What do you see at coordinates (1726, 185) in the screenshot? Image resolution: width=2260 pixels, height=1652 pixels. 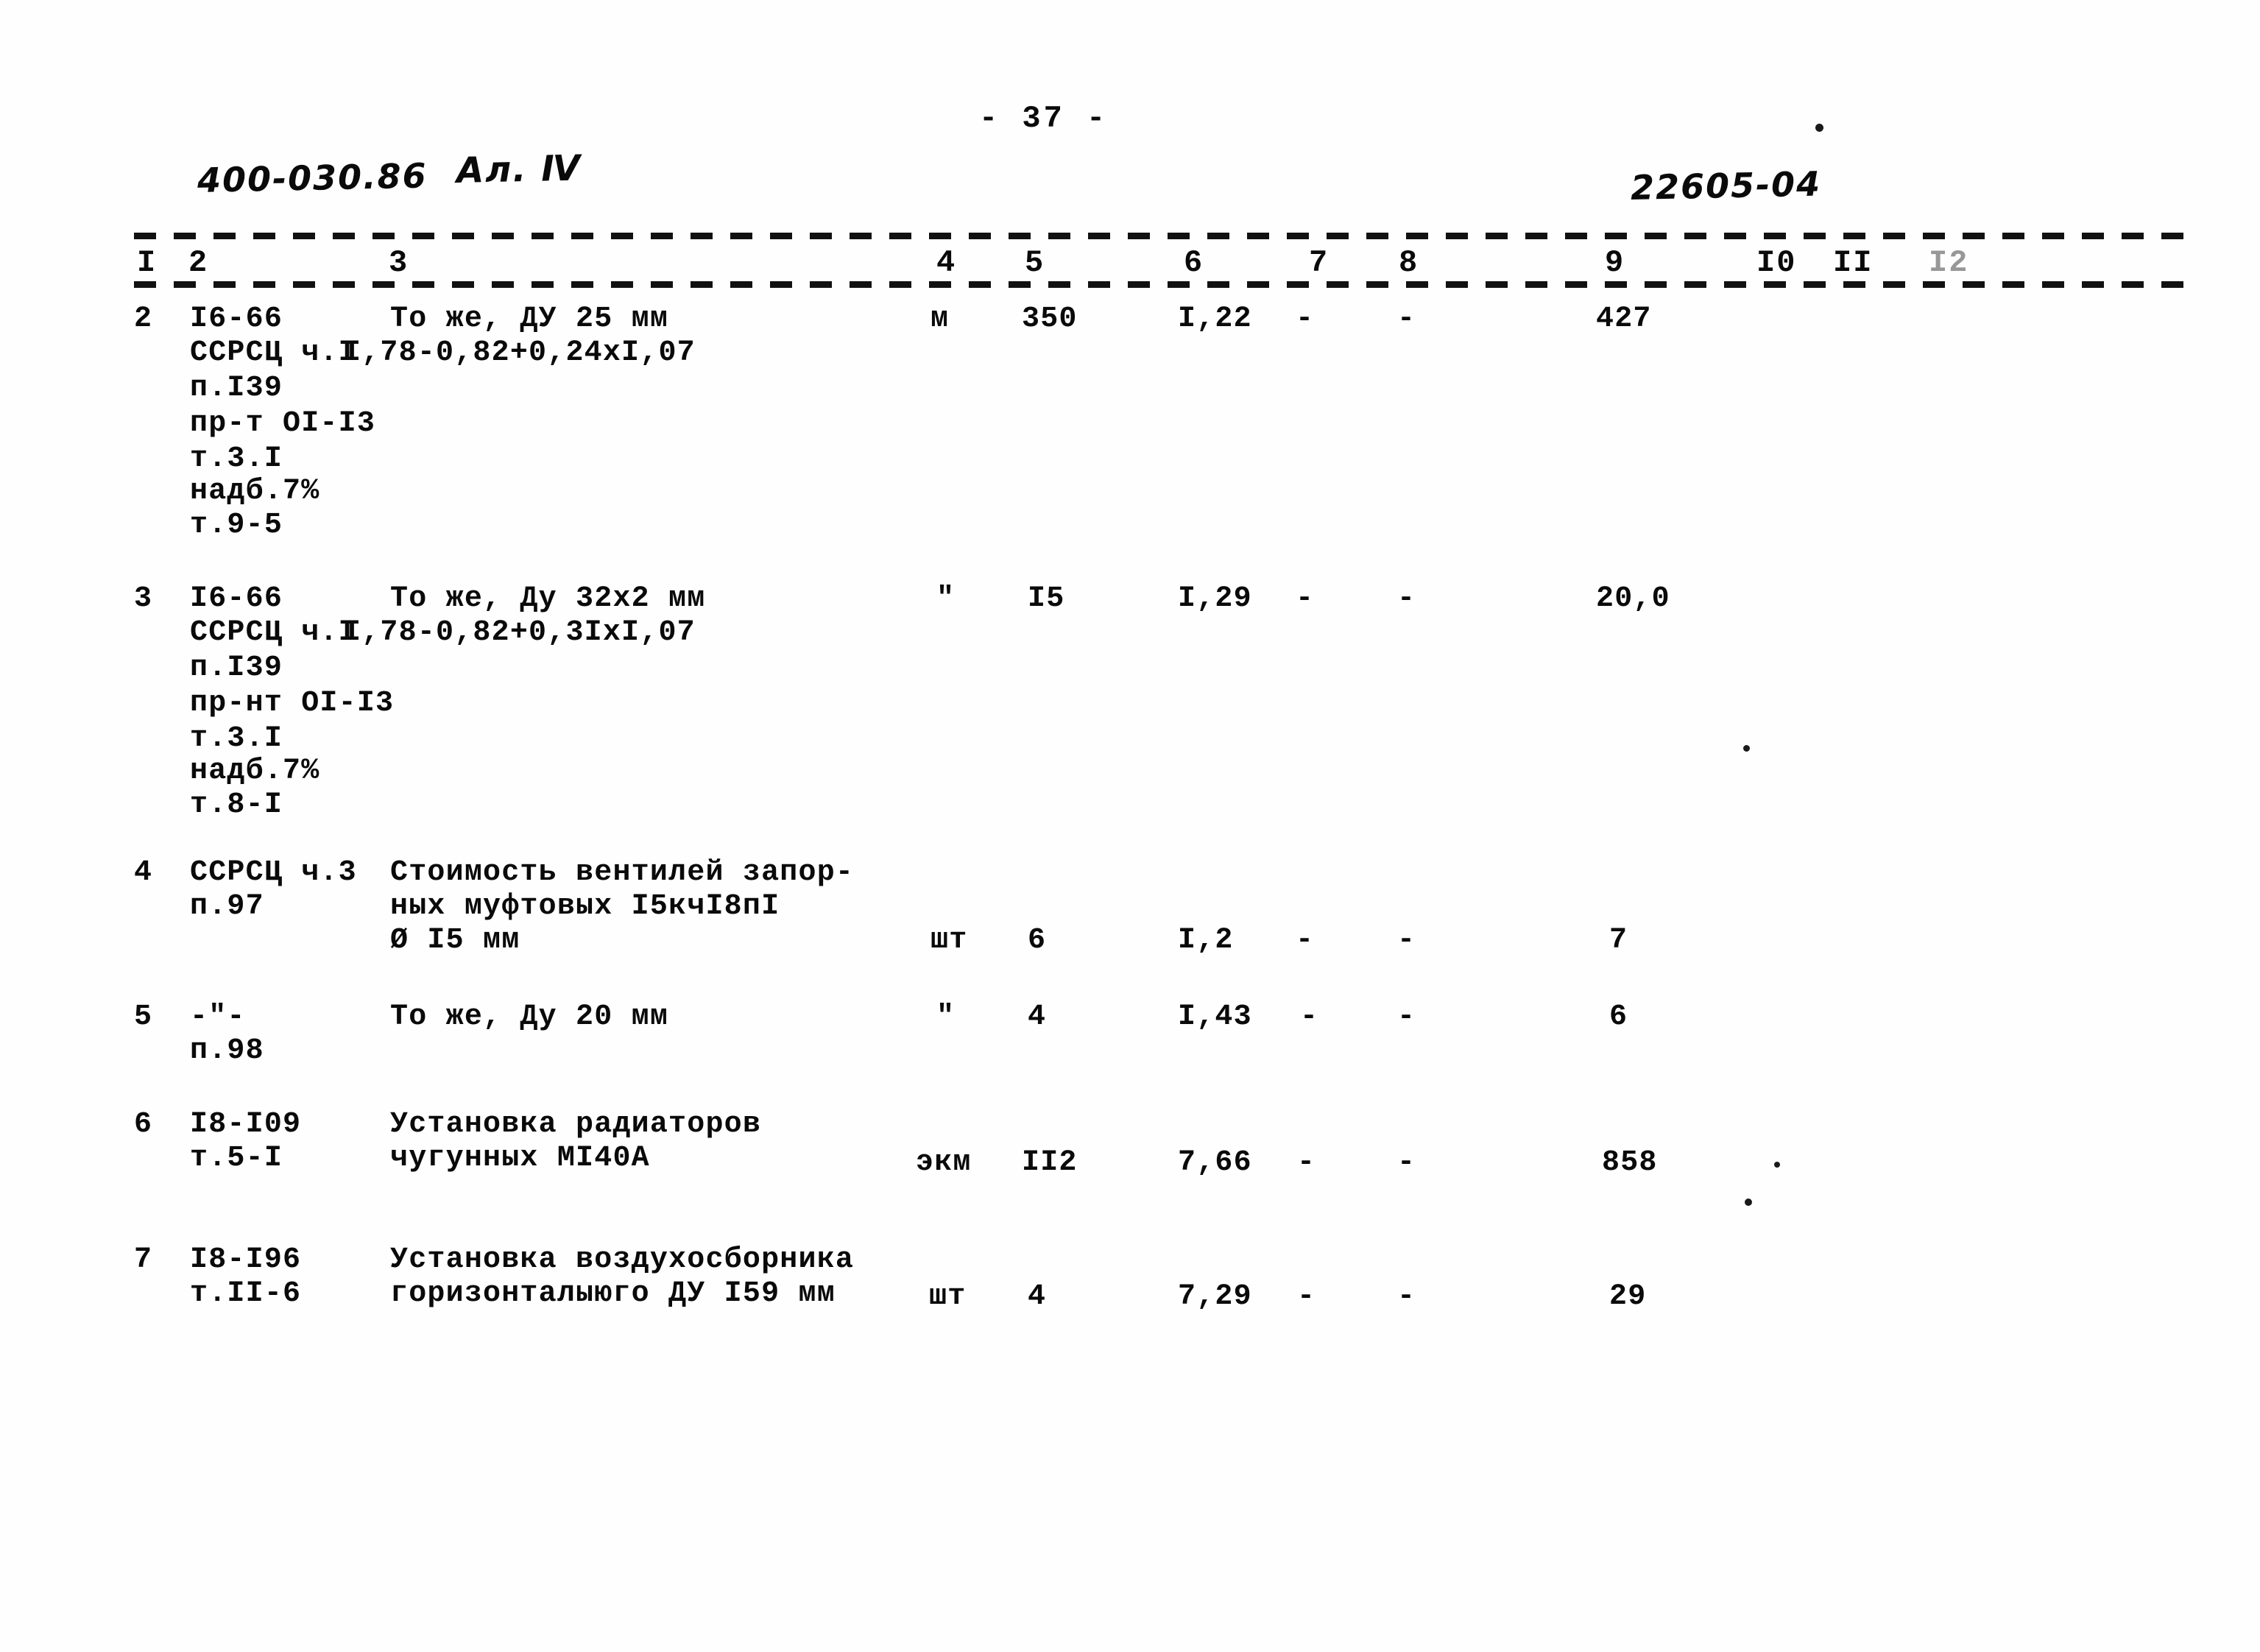 I see `order-number-handwritten: 22605-04` at bounding box center [1726, 185].